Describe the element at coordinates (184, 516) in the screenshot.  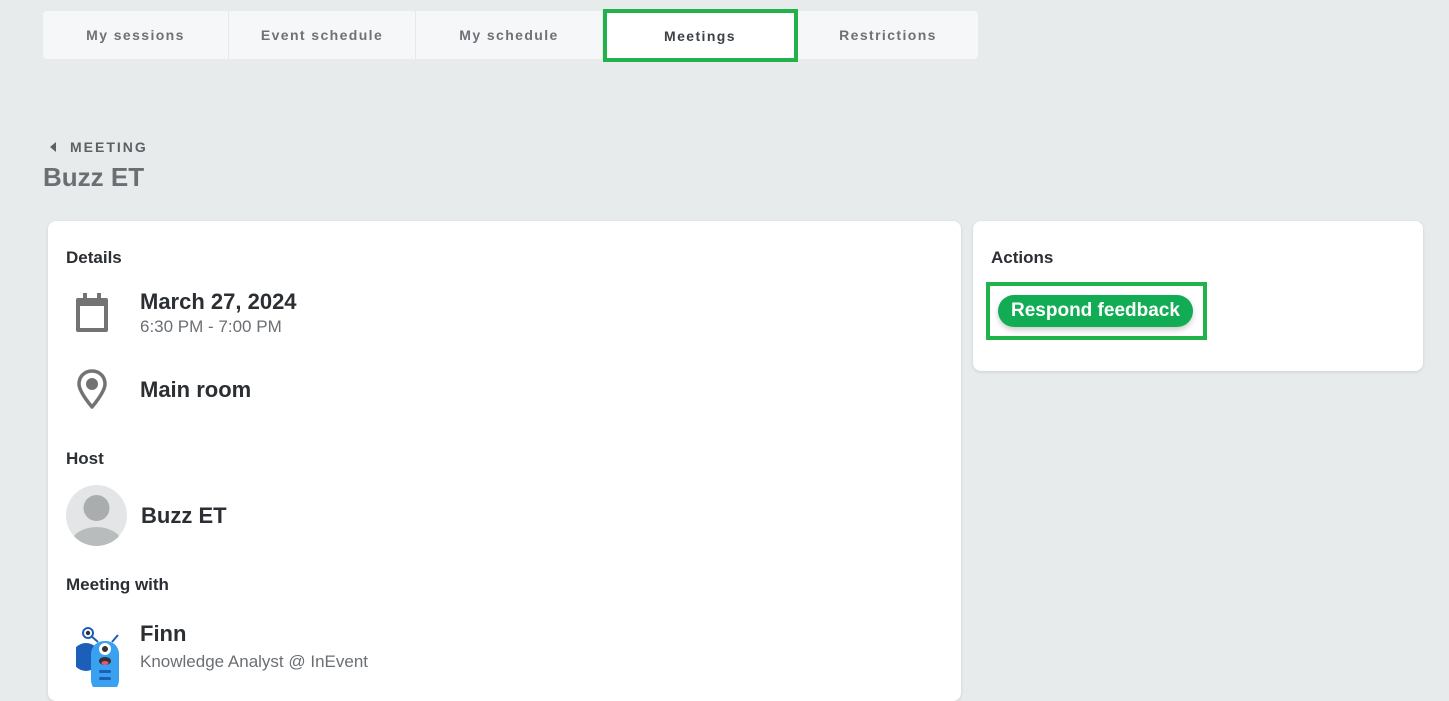
I see `host-name: Buzz ET` at that location.